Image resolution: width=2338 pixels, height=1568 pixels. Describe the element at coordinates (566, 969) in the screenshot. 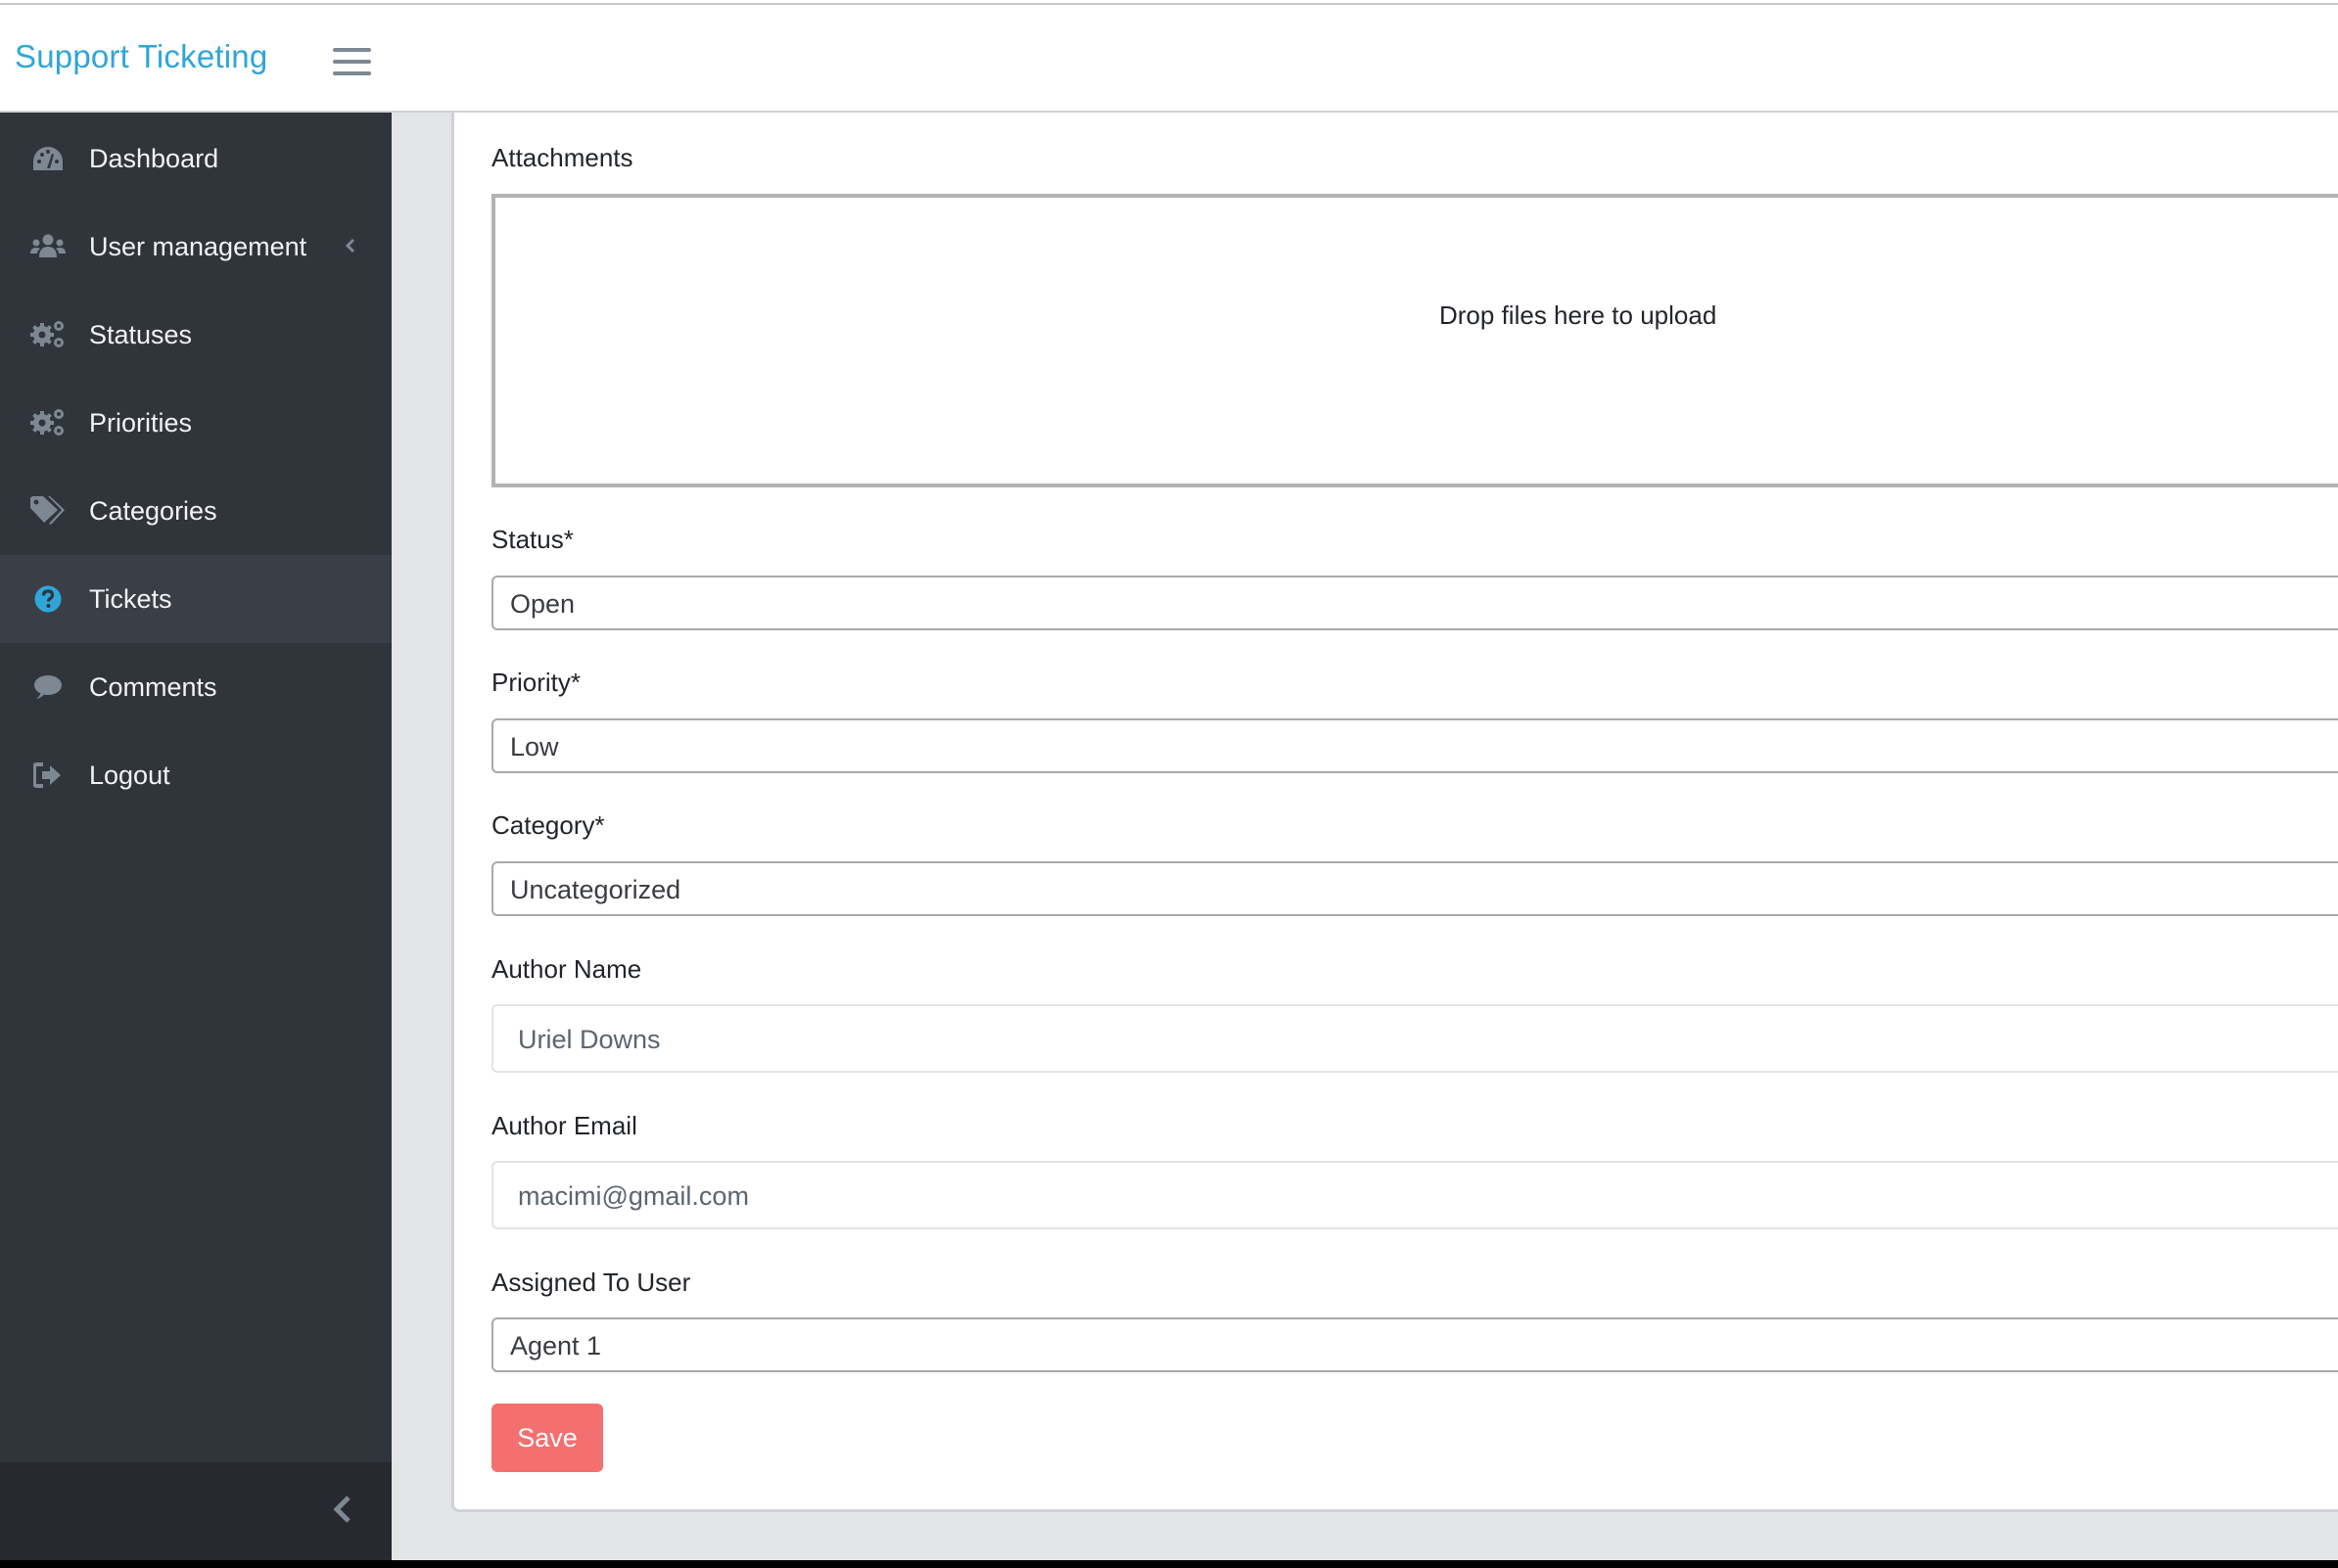

I see `author-name-label: Author Name` at that location.